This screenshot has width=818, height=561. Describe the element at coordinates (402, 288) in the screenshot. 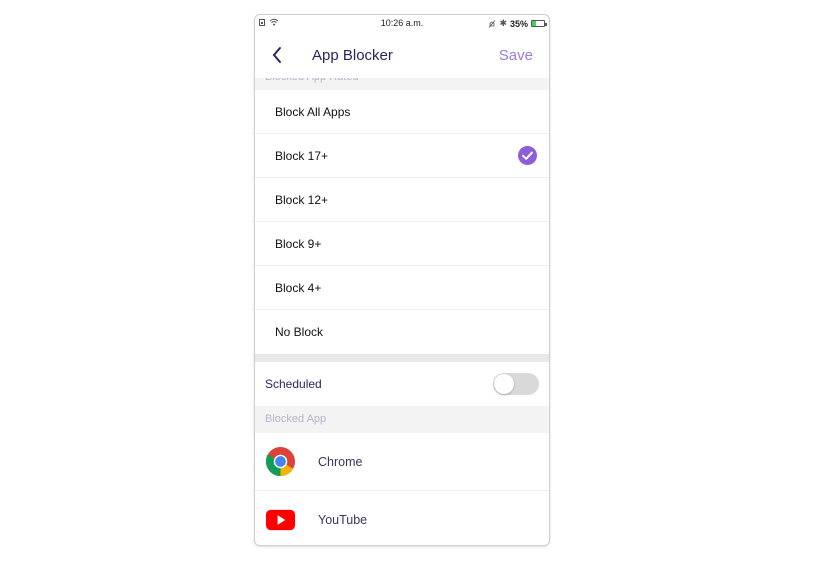

I see `rating-option-4: Block 4+` at that location.